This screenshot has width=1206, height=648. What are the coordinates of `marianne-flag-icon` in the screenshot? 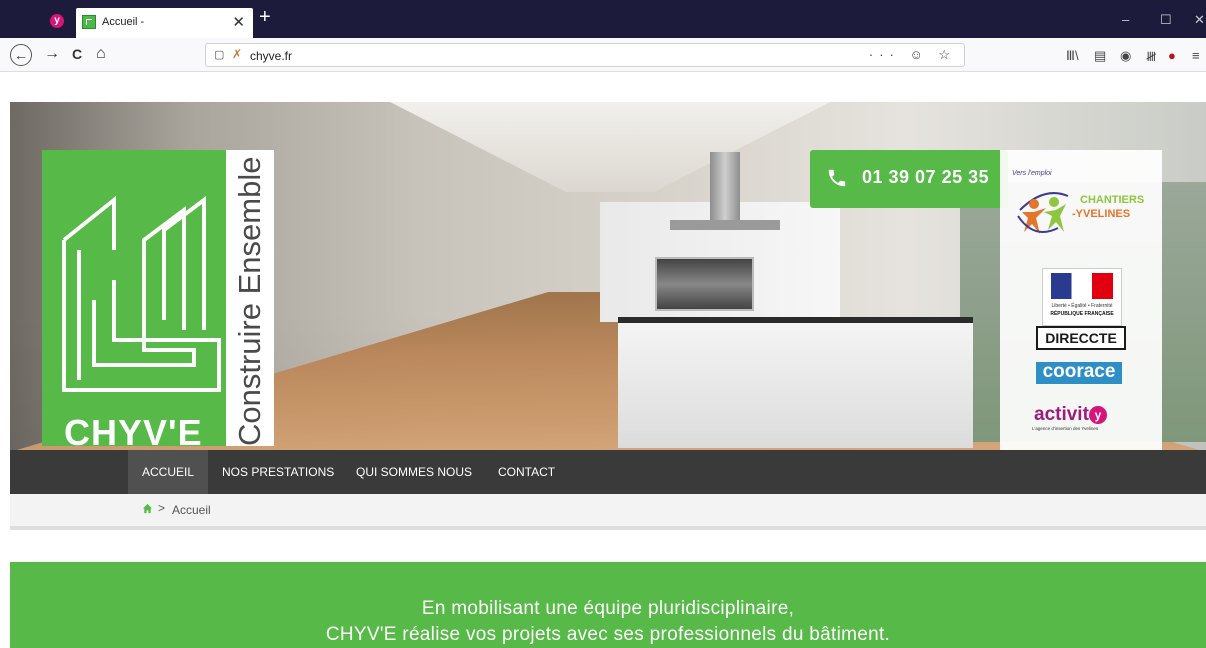 It's located at (1082, 286).